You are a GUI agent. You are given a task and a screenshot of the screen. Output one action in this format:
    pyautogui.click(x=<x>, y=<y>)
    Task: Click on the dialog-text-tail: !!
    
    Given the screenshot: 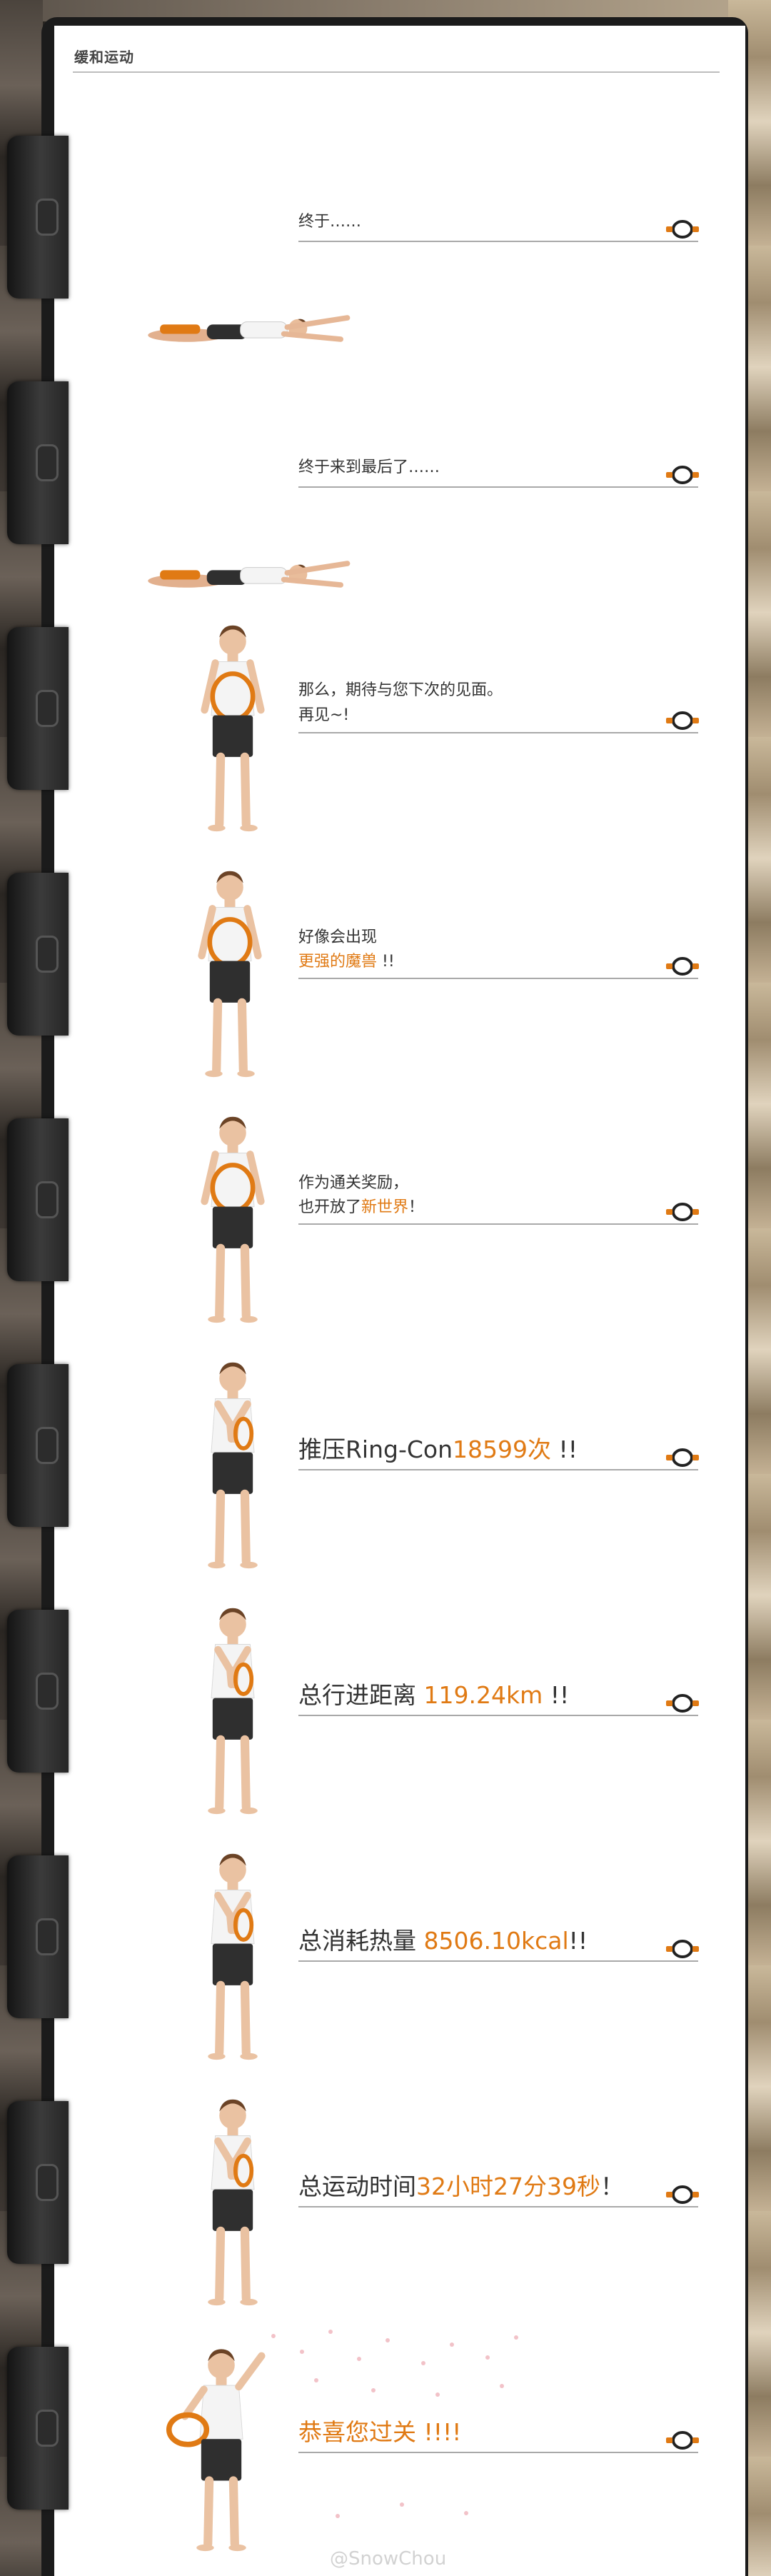 What is the action you would take?
    pyautogui.click(x=386, y=962)
    